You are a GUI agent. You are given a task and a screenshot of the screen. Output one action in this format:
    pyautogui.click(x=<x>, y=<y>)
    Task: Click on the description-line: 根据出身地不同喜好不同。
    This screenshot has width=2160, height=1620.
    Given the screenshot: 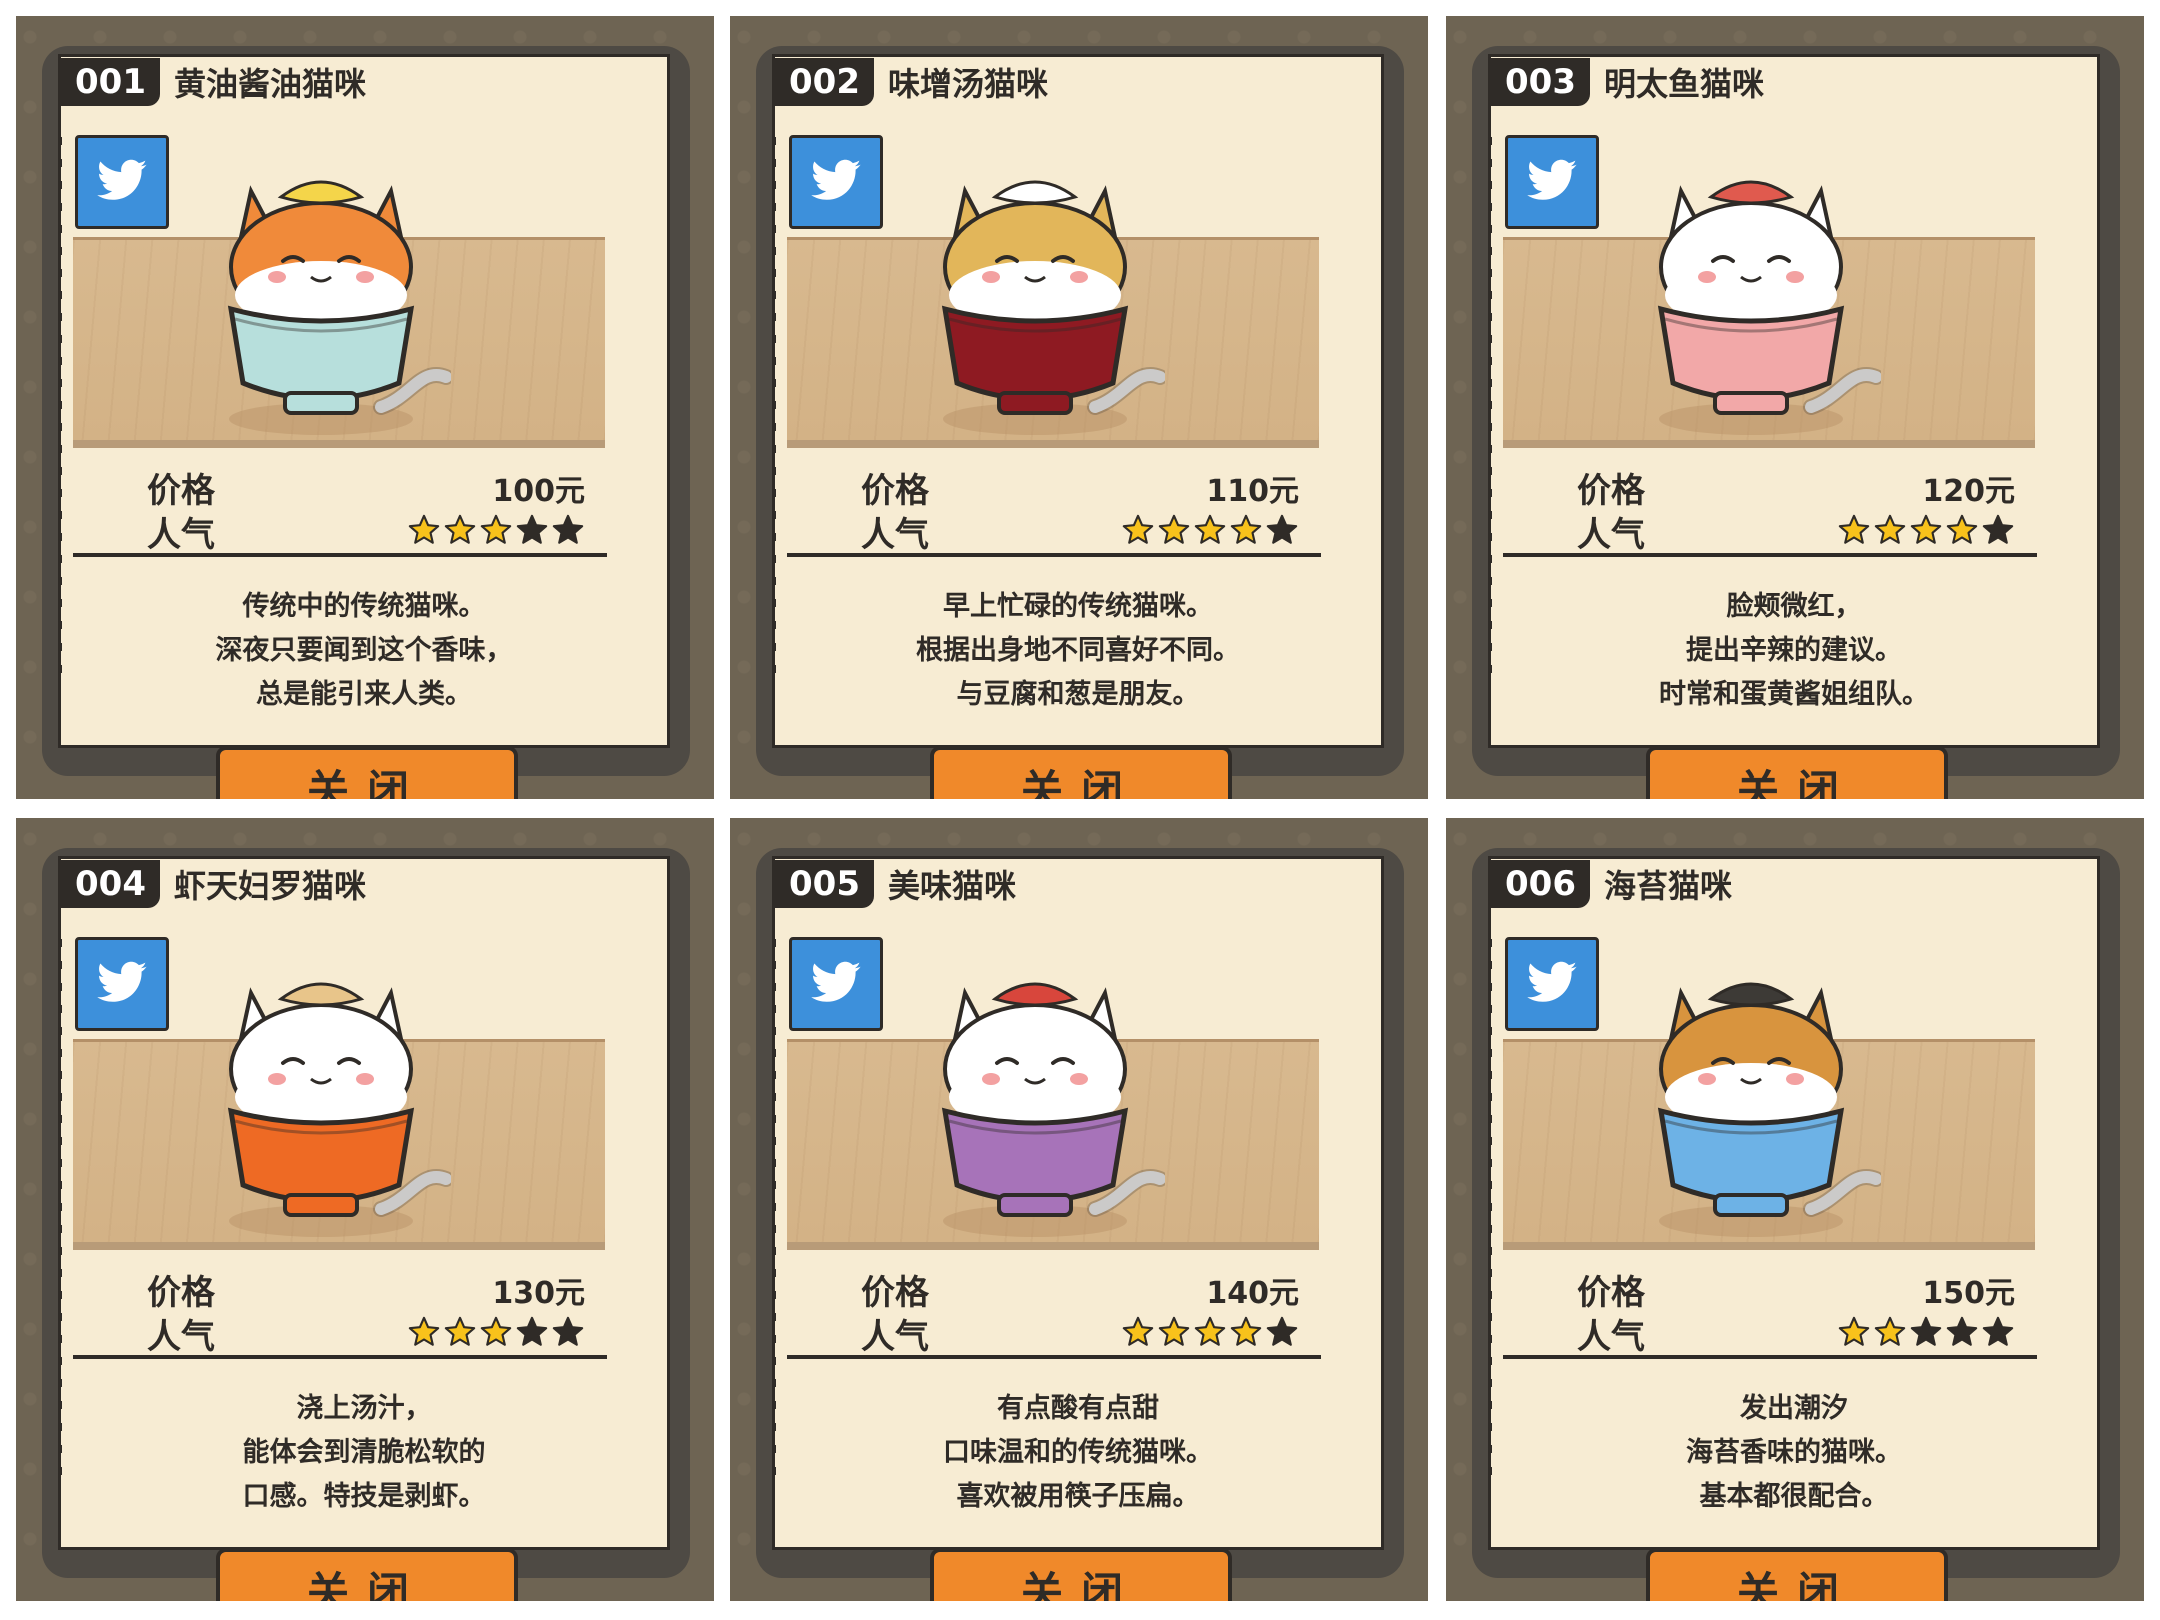 What is the action you would take?
    pyautogui.click(x=1078, y=650)
    